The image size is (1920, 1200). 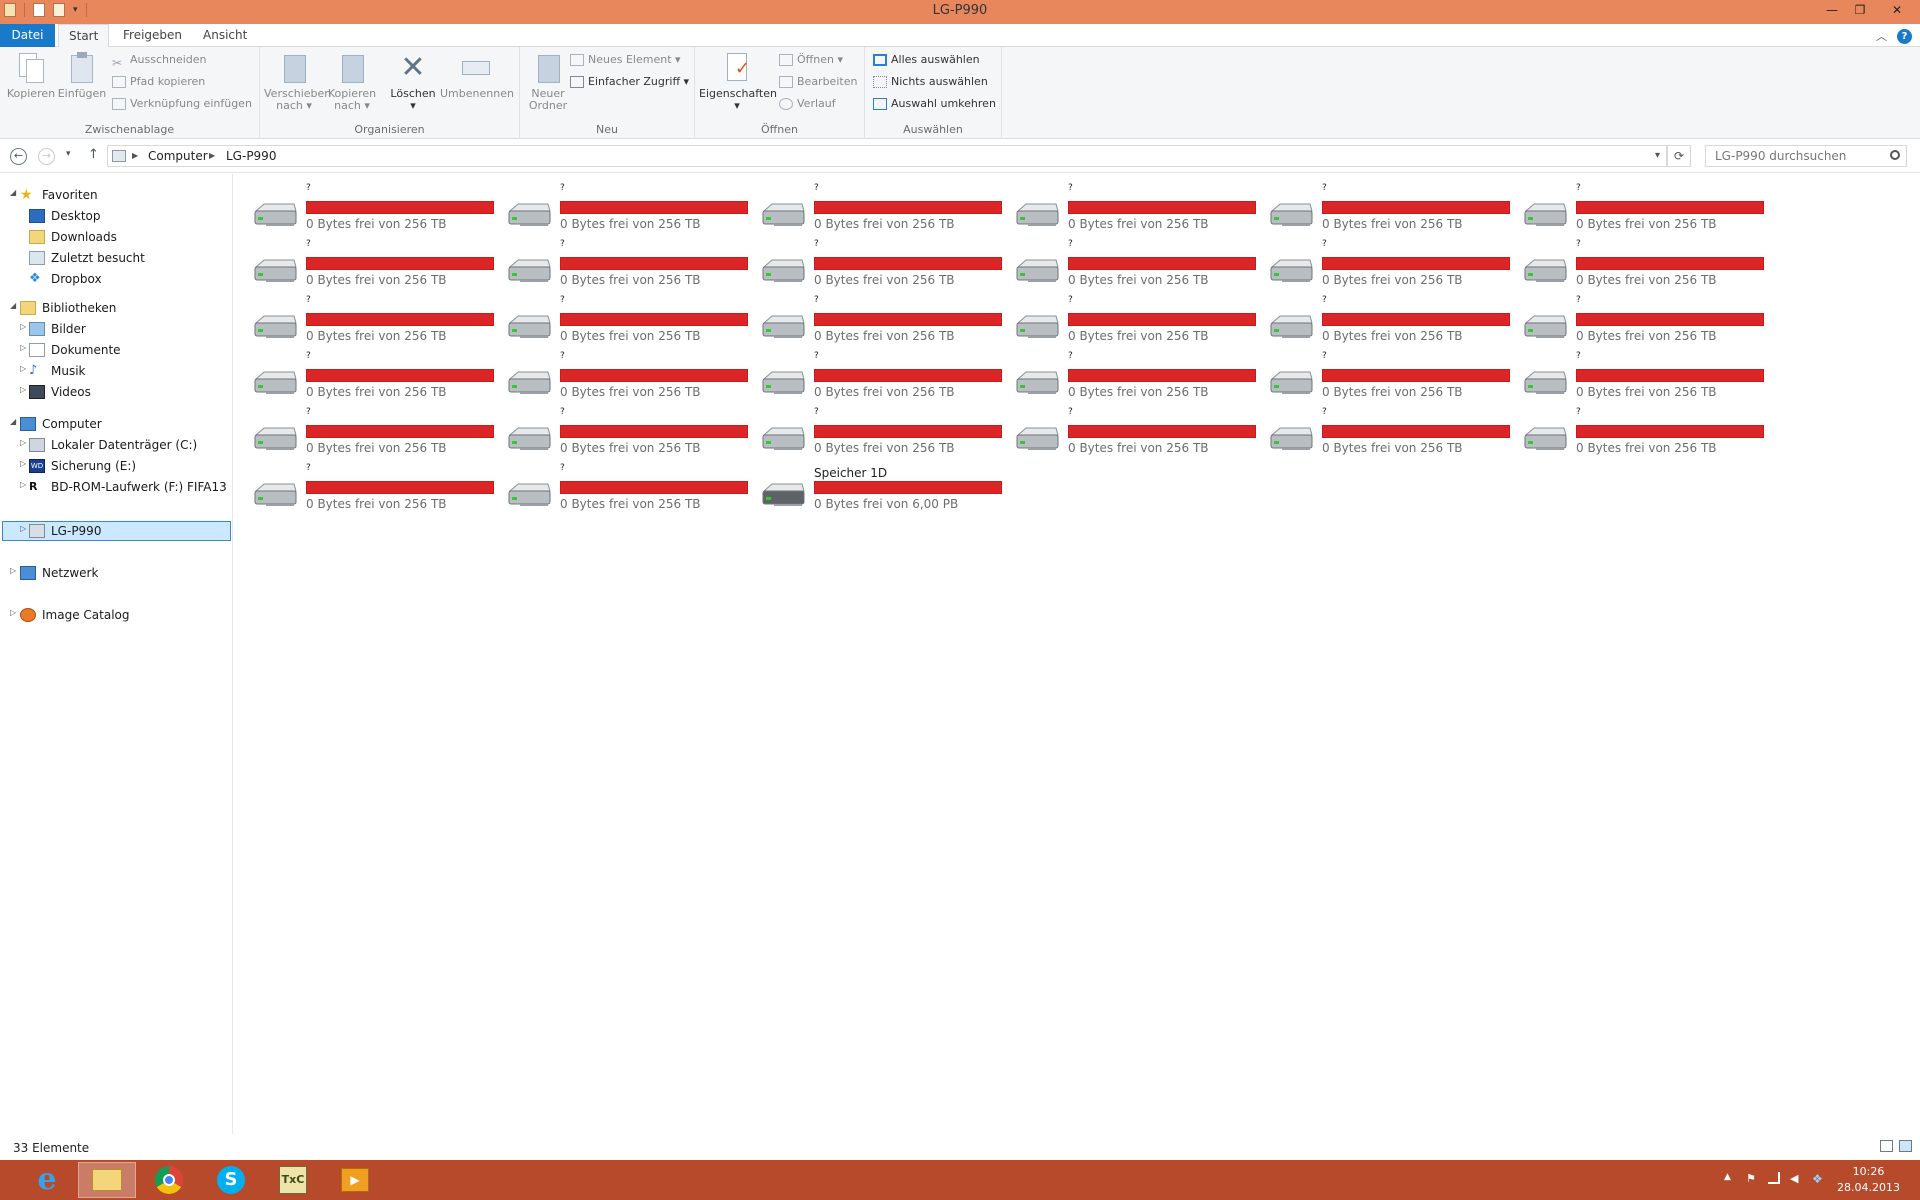 I want to click on refresh-icon: ⟳, so click(x=1679, y=156).